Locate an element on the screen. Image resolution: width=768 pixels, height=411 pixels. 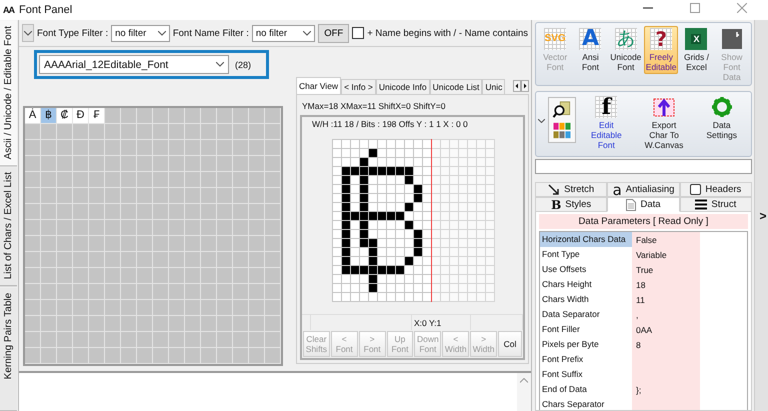
tab: Char View is located at coordinates (319, 85).